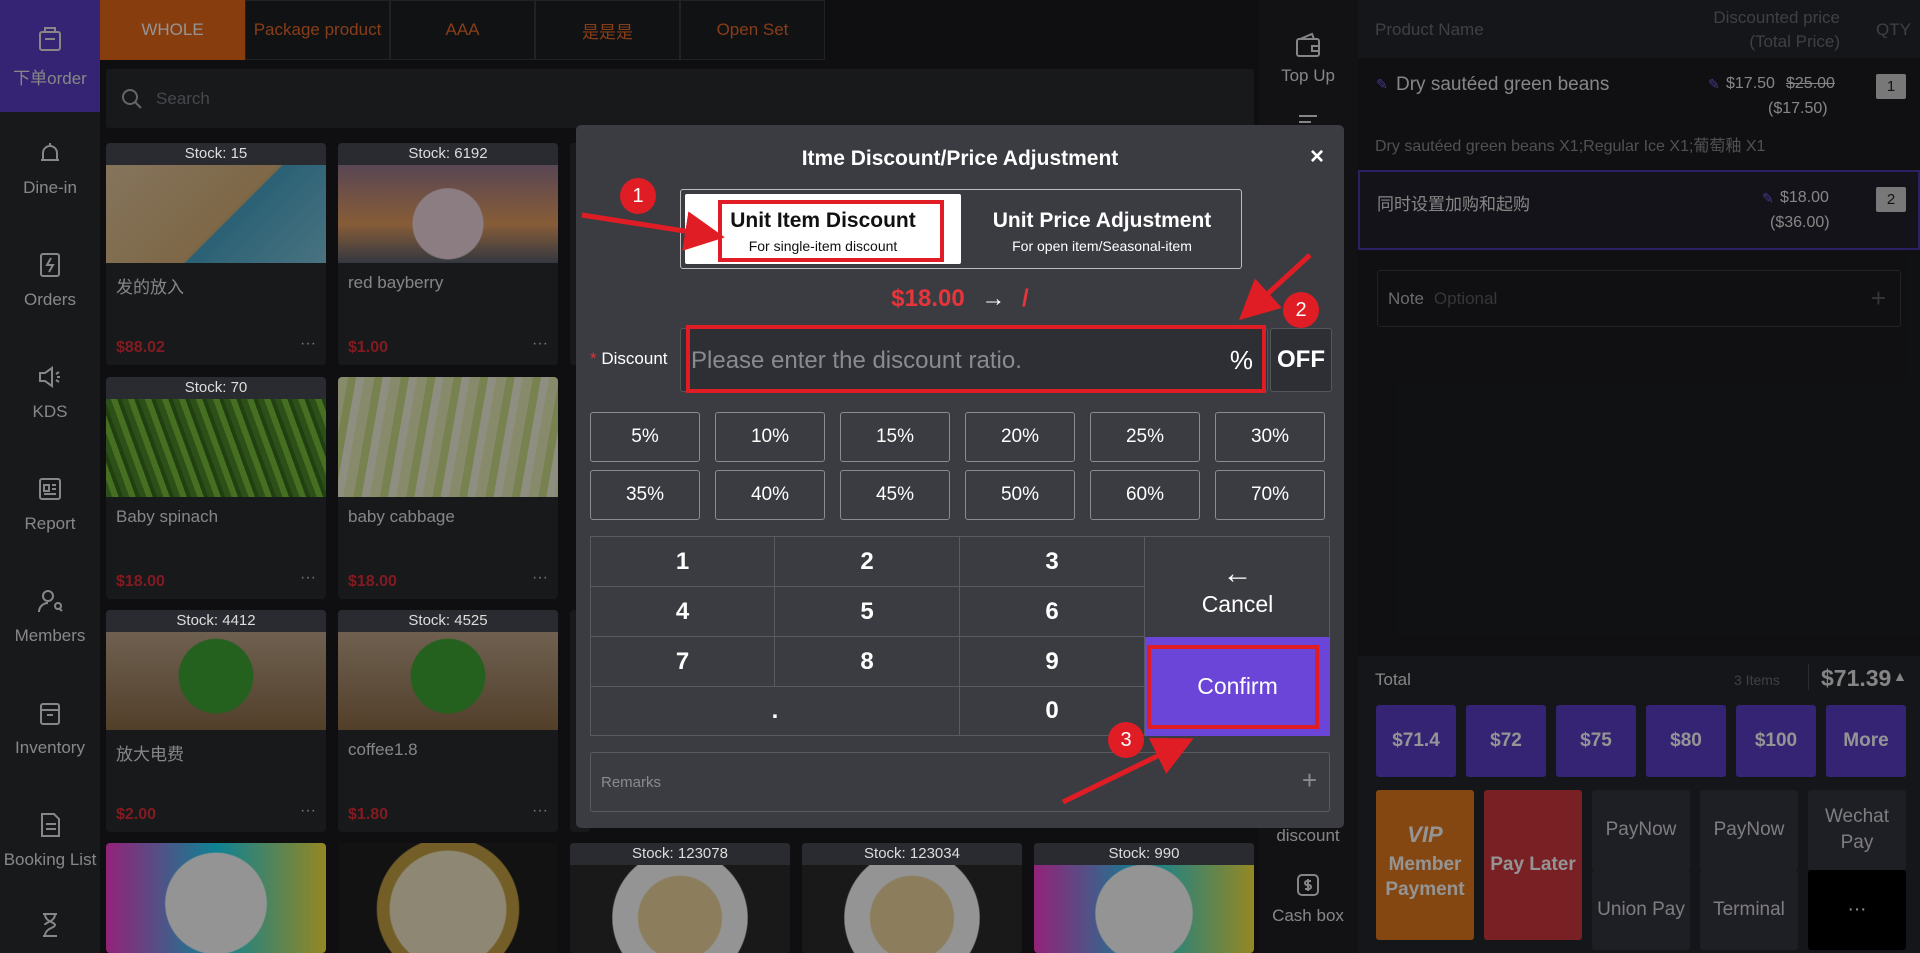  Describe the element at coordinates (653, 231) in the screenshot. I see `arrow-icon` at that location.